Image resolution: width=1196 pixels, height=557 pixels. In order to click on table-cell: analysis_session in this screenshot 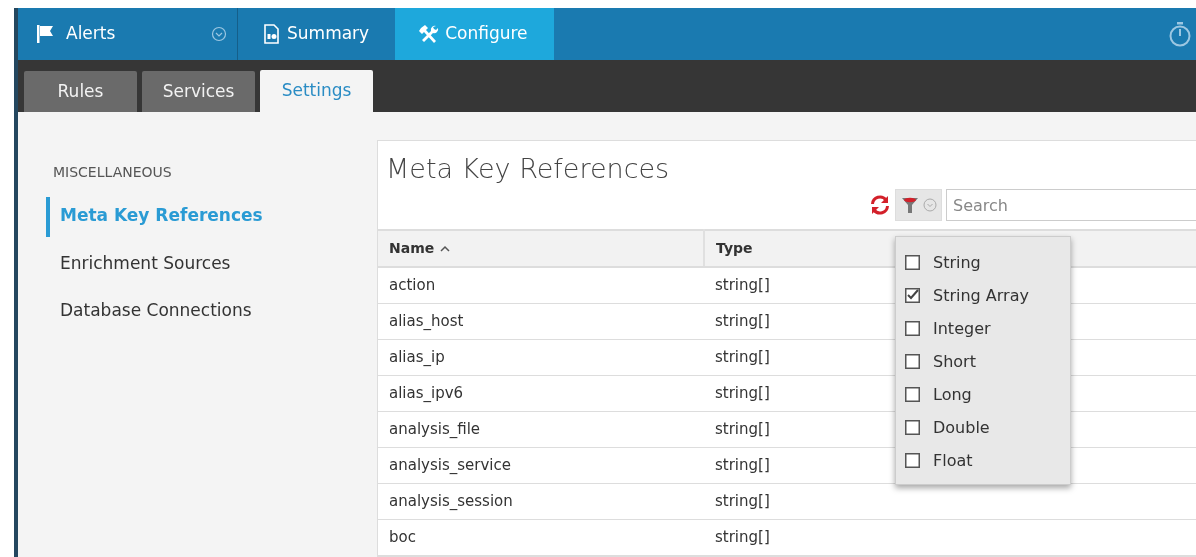, I will do `click(541, 501)`.